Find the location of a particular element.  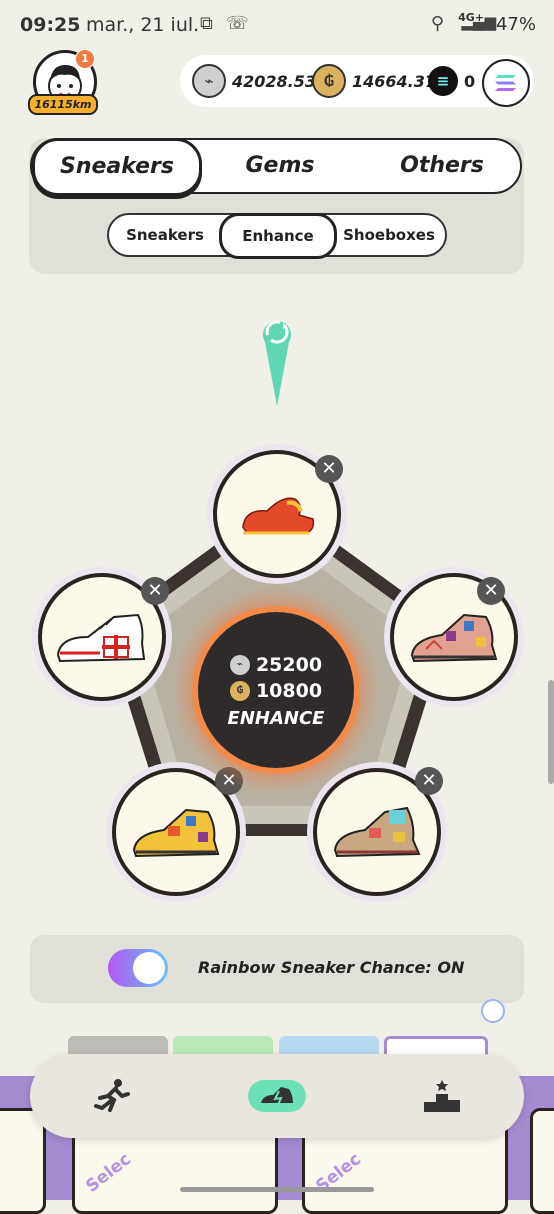

sub-tabs: Sneakers Enhance Shoeboxes is located at coordinates (277, 236).